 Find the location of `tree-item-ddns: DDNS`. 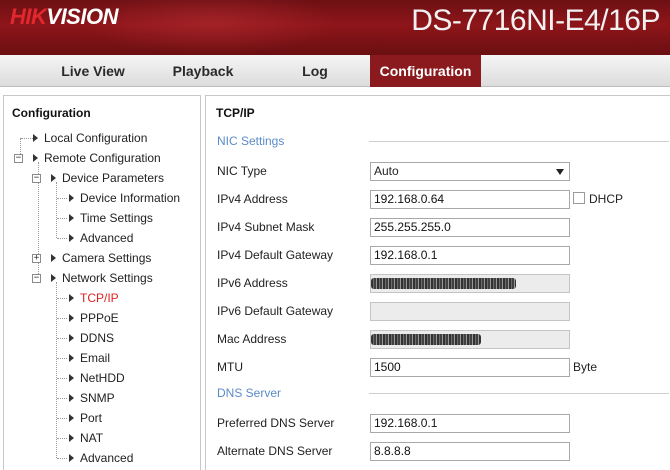

tree-item-ddns: DDNS is located at coordinates (91, 338).